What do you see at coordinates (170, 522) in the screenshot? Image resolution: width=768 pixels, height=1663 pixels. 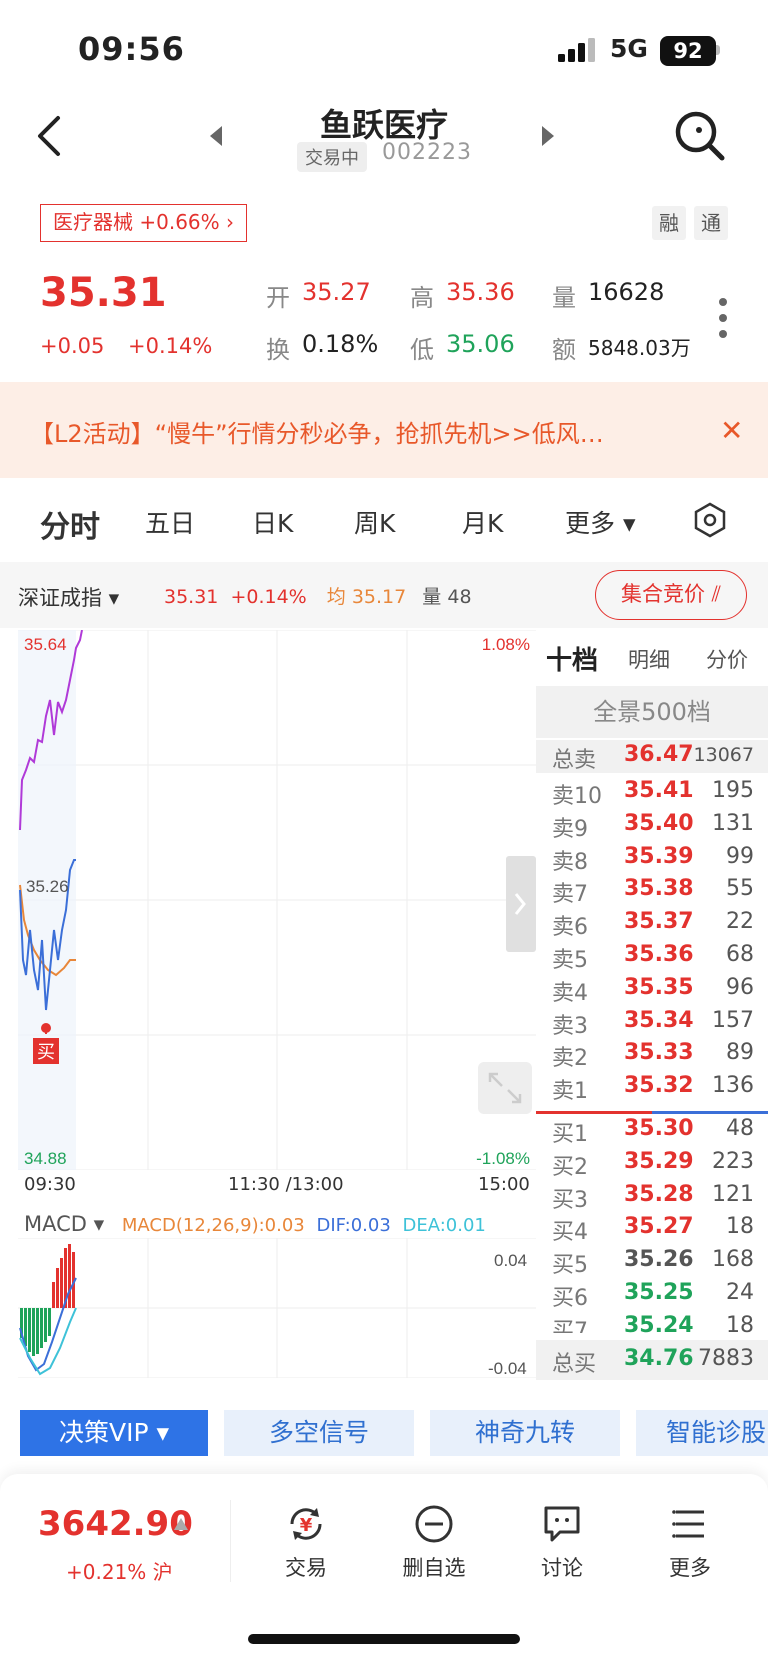 I see `tab-five-day: 五日` at bounding box center [170, 522].